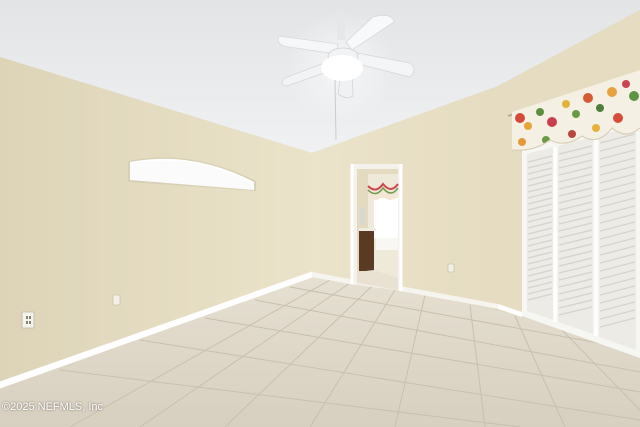 This screenshot has width=640, height=427. What do you see at coordinates (386, 218) in the screenshot?
I see `bathroom-window` at bounding box center [386, 218].